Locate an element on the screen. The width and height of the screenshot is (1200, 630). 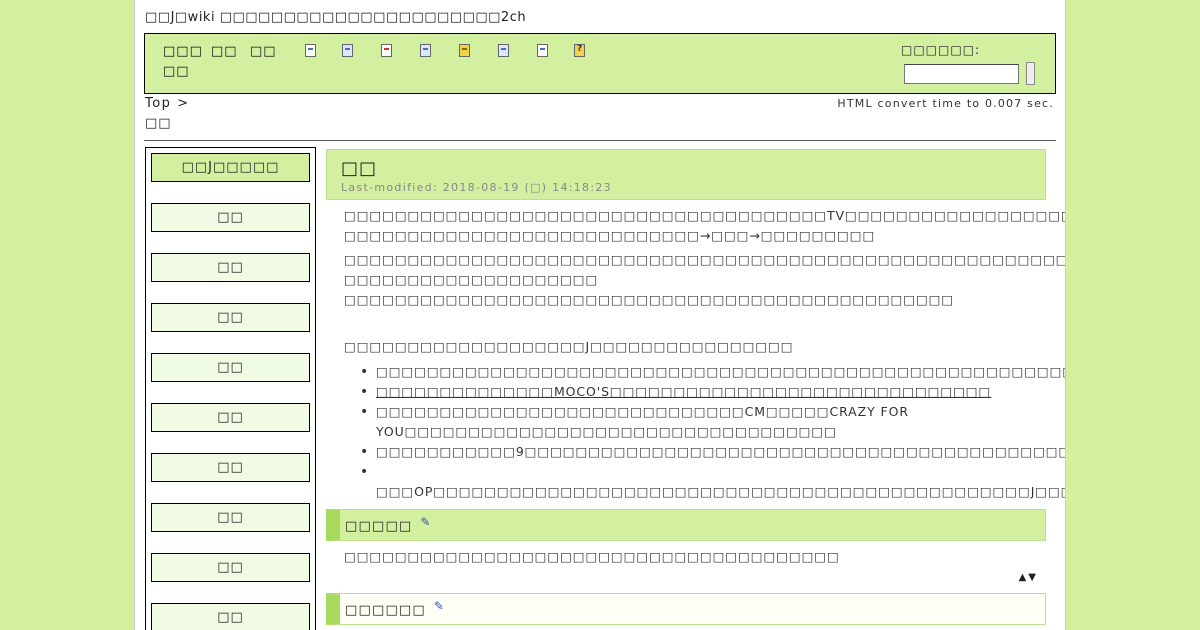
convert-time: HTML convert time to 0.007 sec. is located at coordinates (945, 103).